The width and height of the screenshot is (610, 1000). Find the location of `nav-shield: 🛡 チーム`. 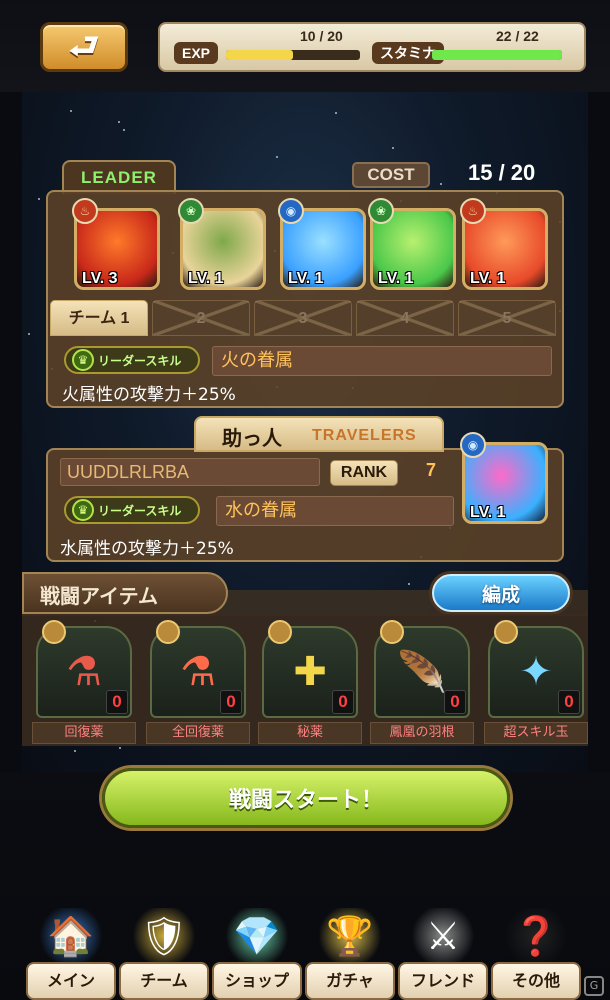

nav-shield: 🛡 チーム is located at coordinates (164, 954).